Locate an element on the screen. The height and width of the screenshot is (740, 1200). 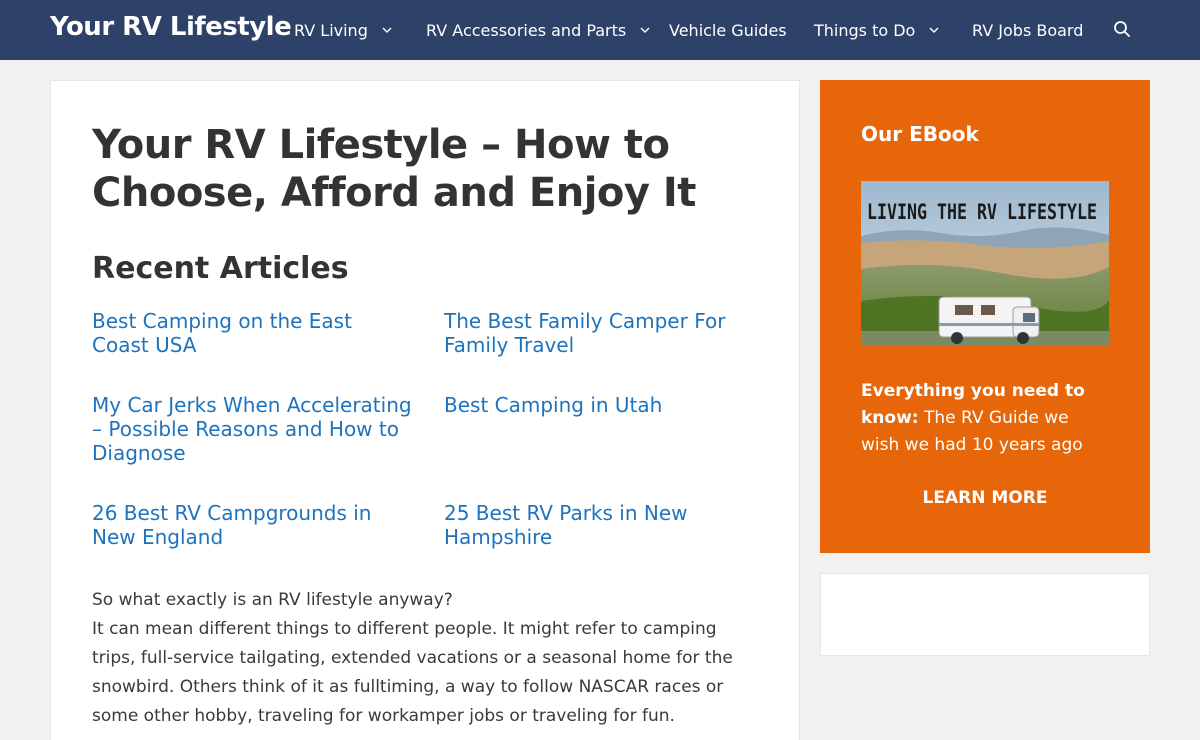
nav-label: RV Jobs Board is located at coordinates (1028, 30).